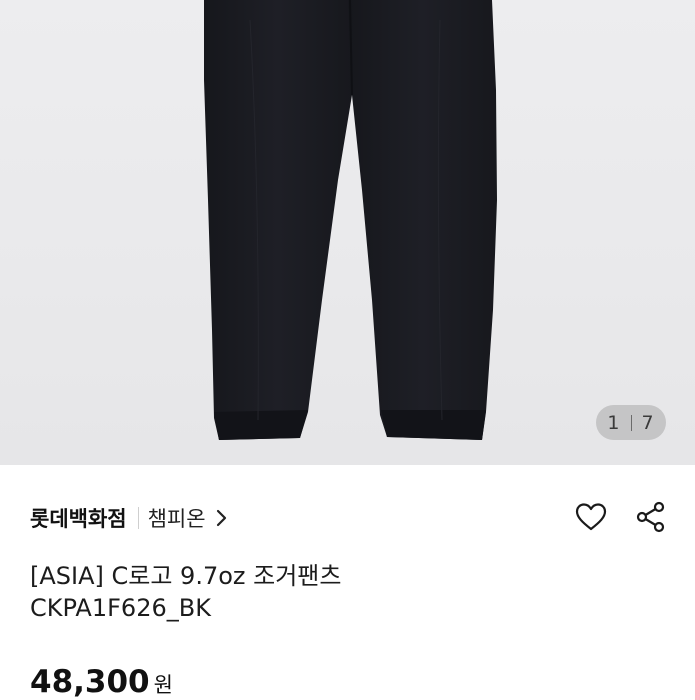 This screenshot has height=700, width=695. I want to click on counter-divider, so click(631, 422).